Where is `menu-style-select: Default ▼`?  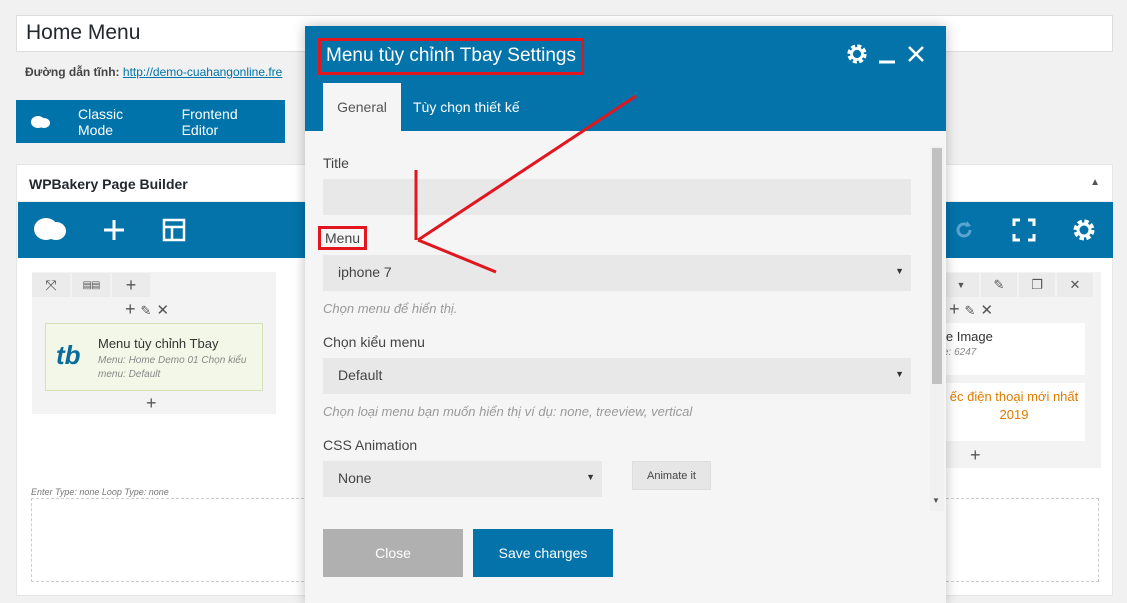 menu-style-select: Default ▼ is located at coordinates (617, 376).